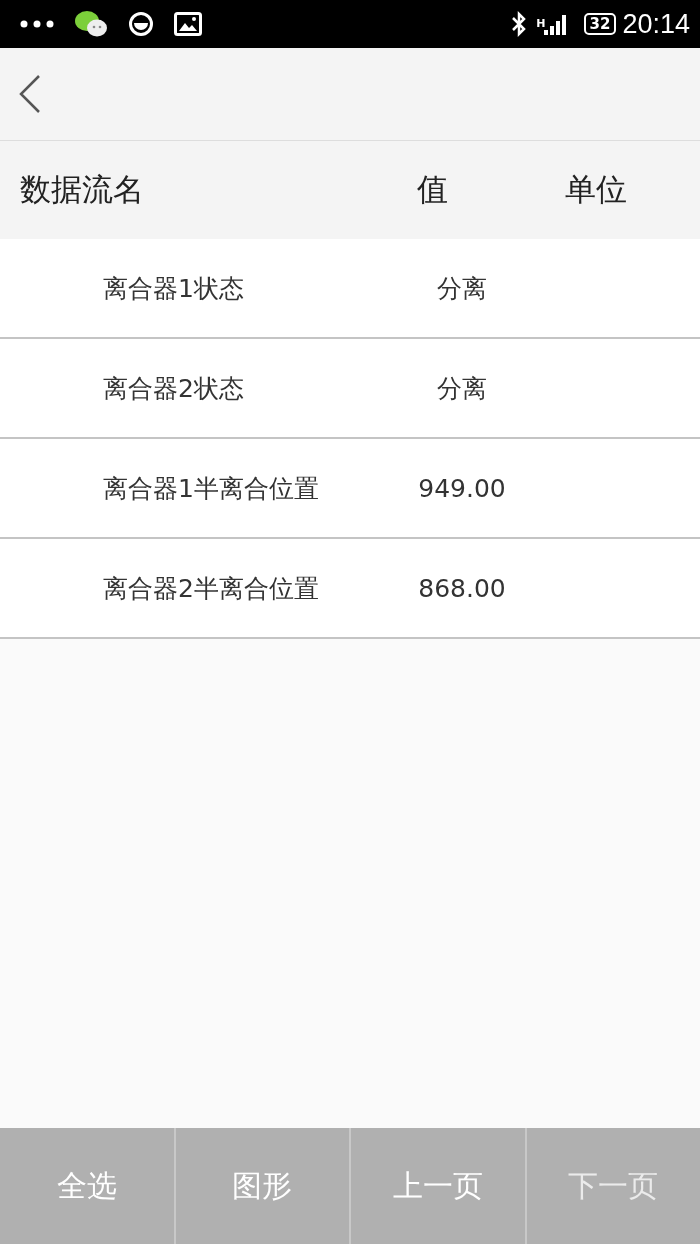 This screenshot has height=1244, width=700. Describe the element at coordinates (188, 24) in the screenshot. I see `image-icon` at that location.